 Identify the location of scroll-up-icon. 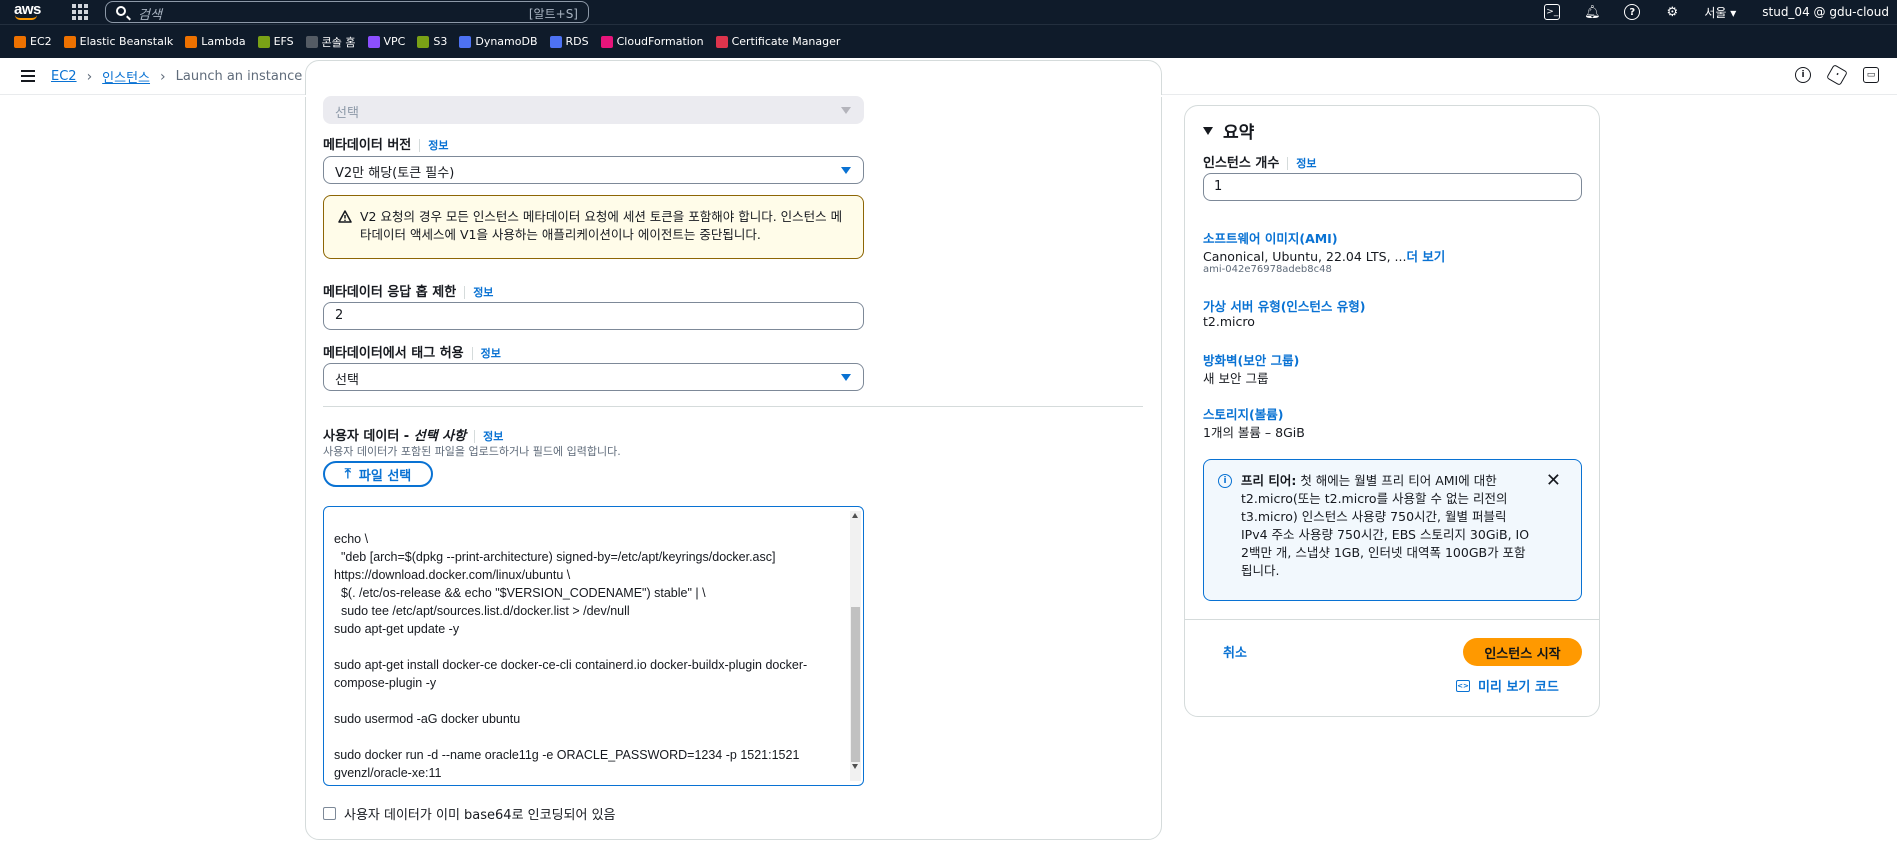
(855, 515).